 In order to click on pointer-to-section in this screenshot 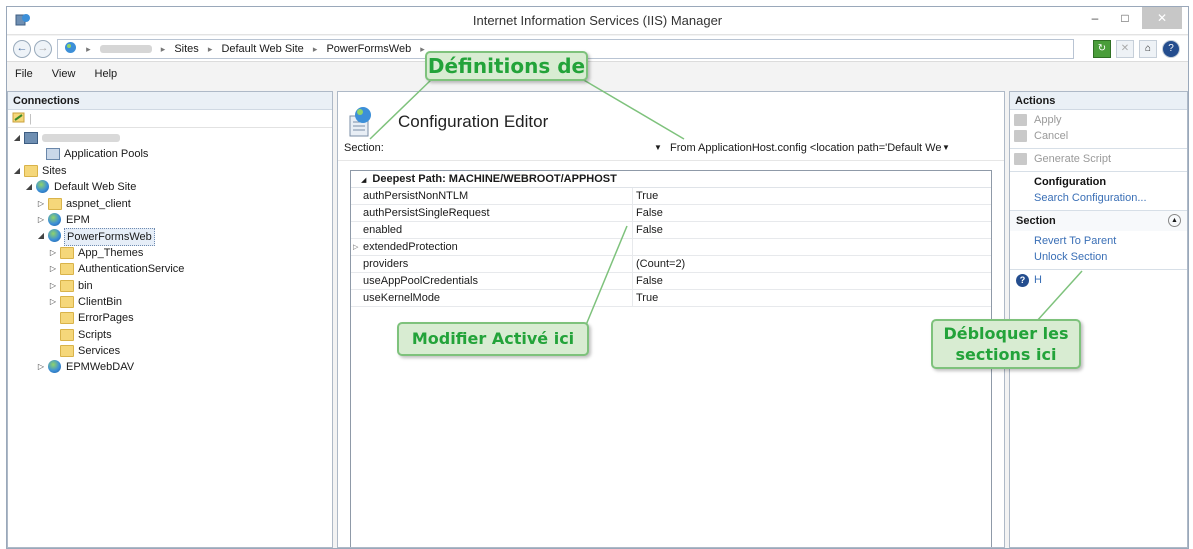, I will do `click(401, 109)`.